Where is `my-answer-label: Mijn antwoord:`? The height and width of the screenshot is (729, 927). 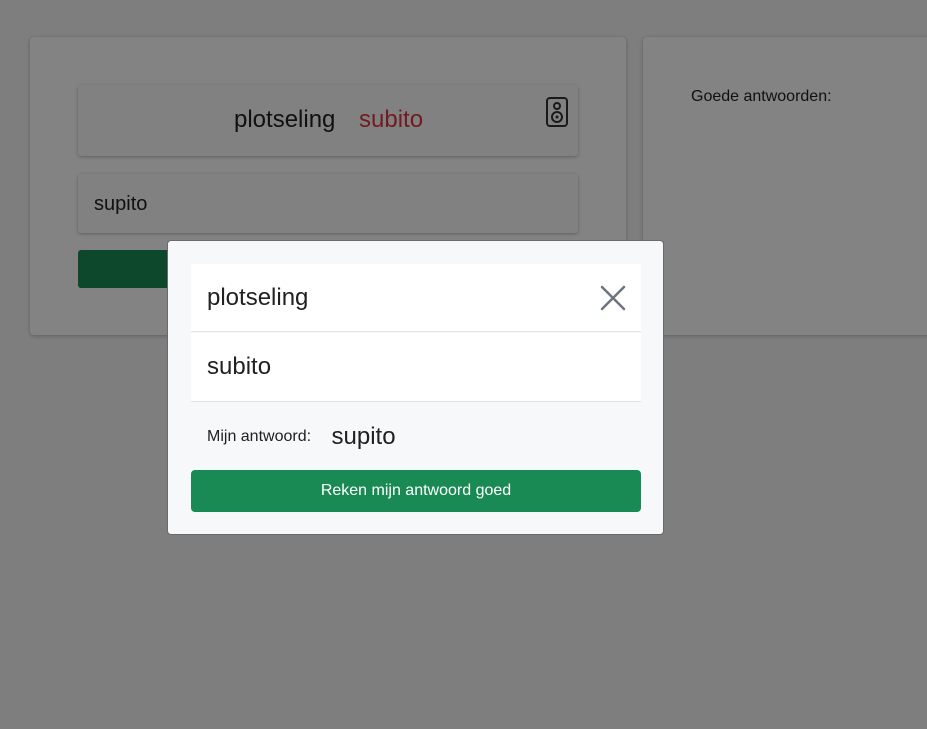
my-answer-label: Mijn antwoord: is located at coordinates (259, 436).